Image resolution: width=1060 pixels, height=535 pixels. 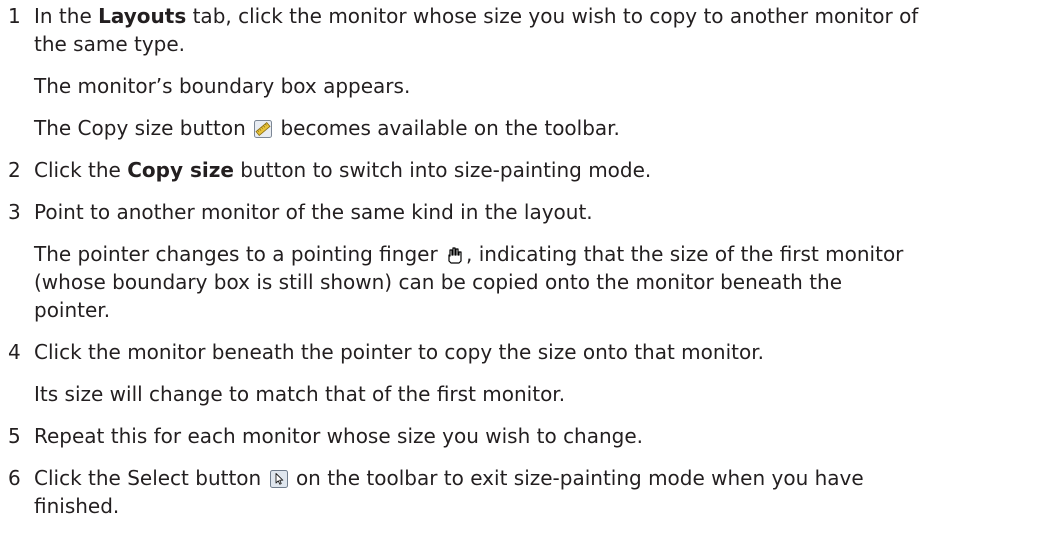 What do you see at coordinates (14, 478) in the screenshot?
I see `step-number: 6` at bounding box center [14, 478].